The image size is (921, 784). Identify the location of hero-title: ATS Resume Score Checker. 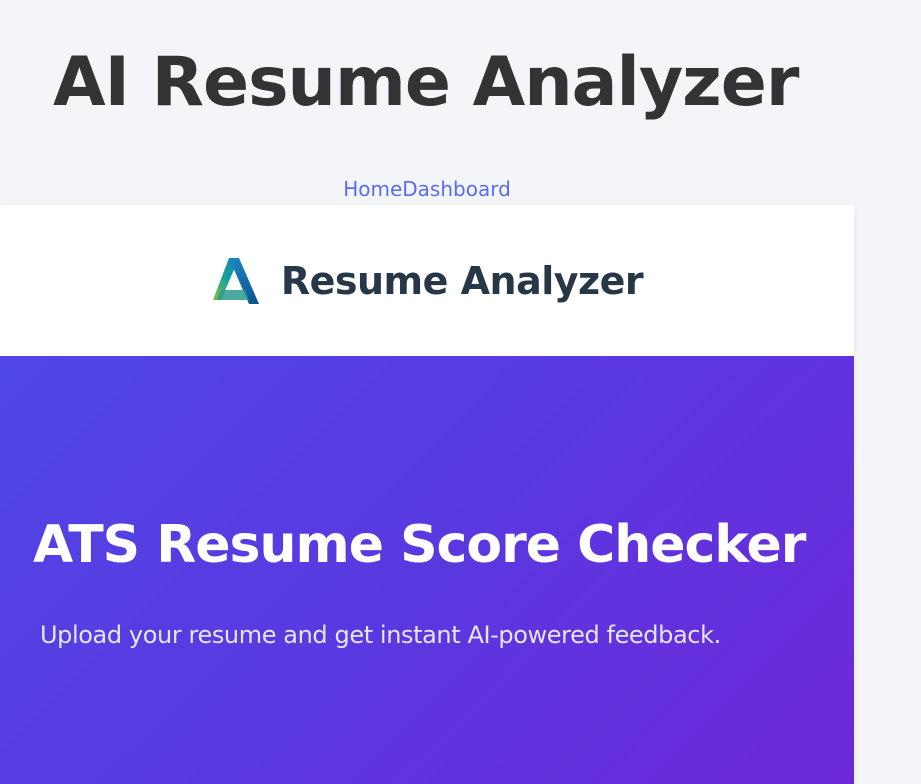
(419, 545).